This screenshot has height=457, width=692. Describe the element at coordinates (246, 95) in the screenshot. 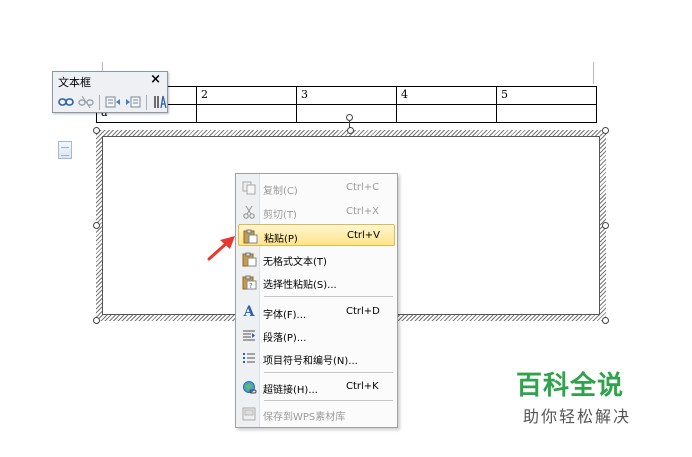

I see `table-cell: 2` at that location.